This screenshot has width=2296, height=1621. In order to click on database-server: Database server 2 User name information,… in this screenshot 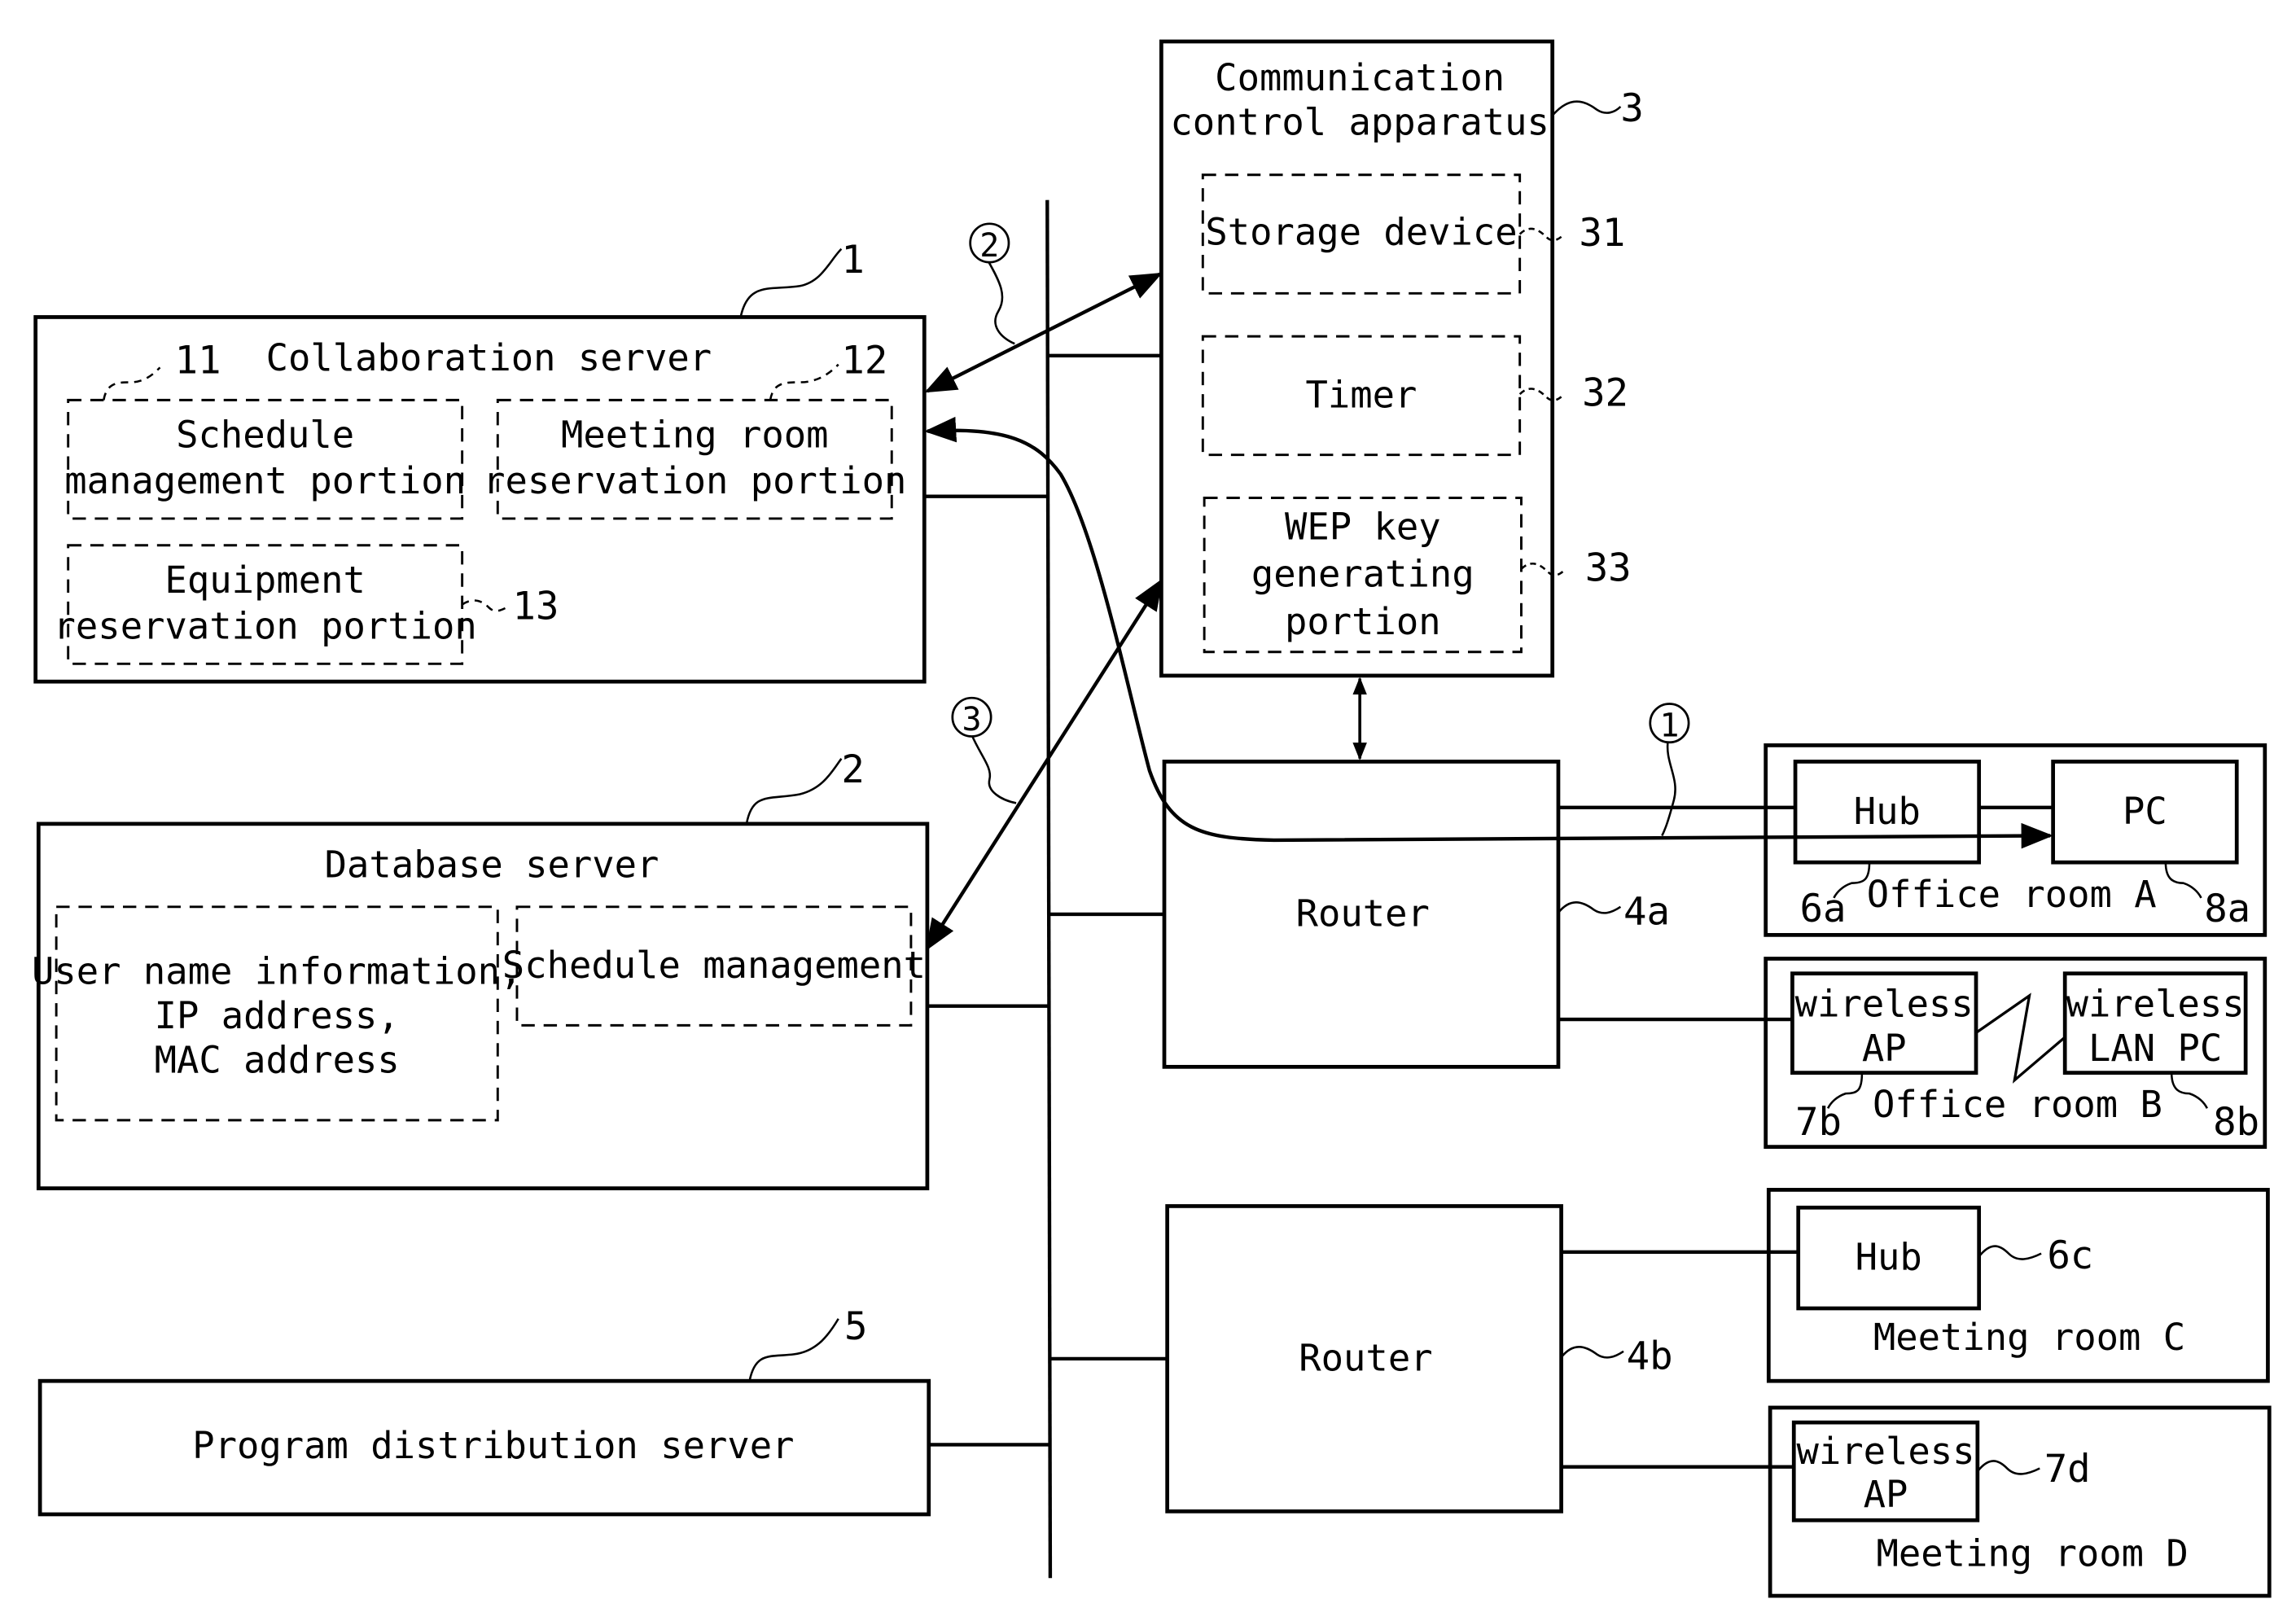, I will do `click(481, 969)`.